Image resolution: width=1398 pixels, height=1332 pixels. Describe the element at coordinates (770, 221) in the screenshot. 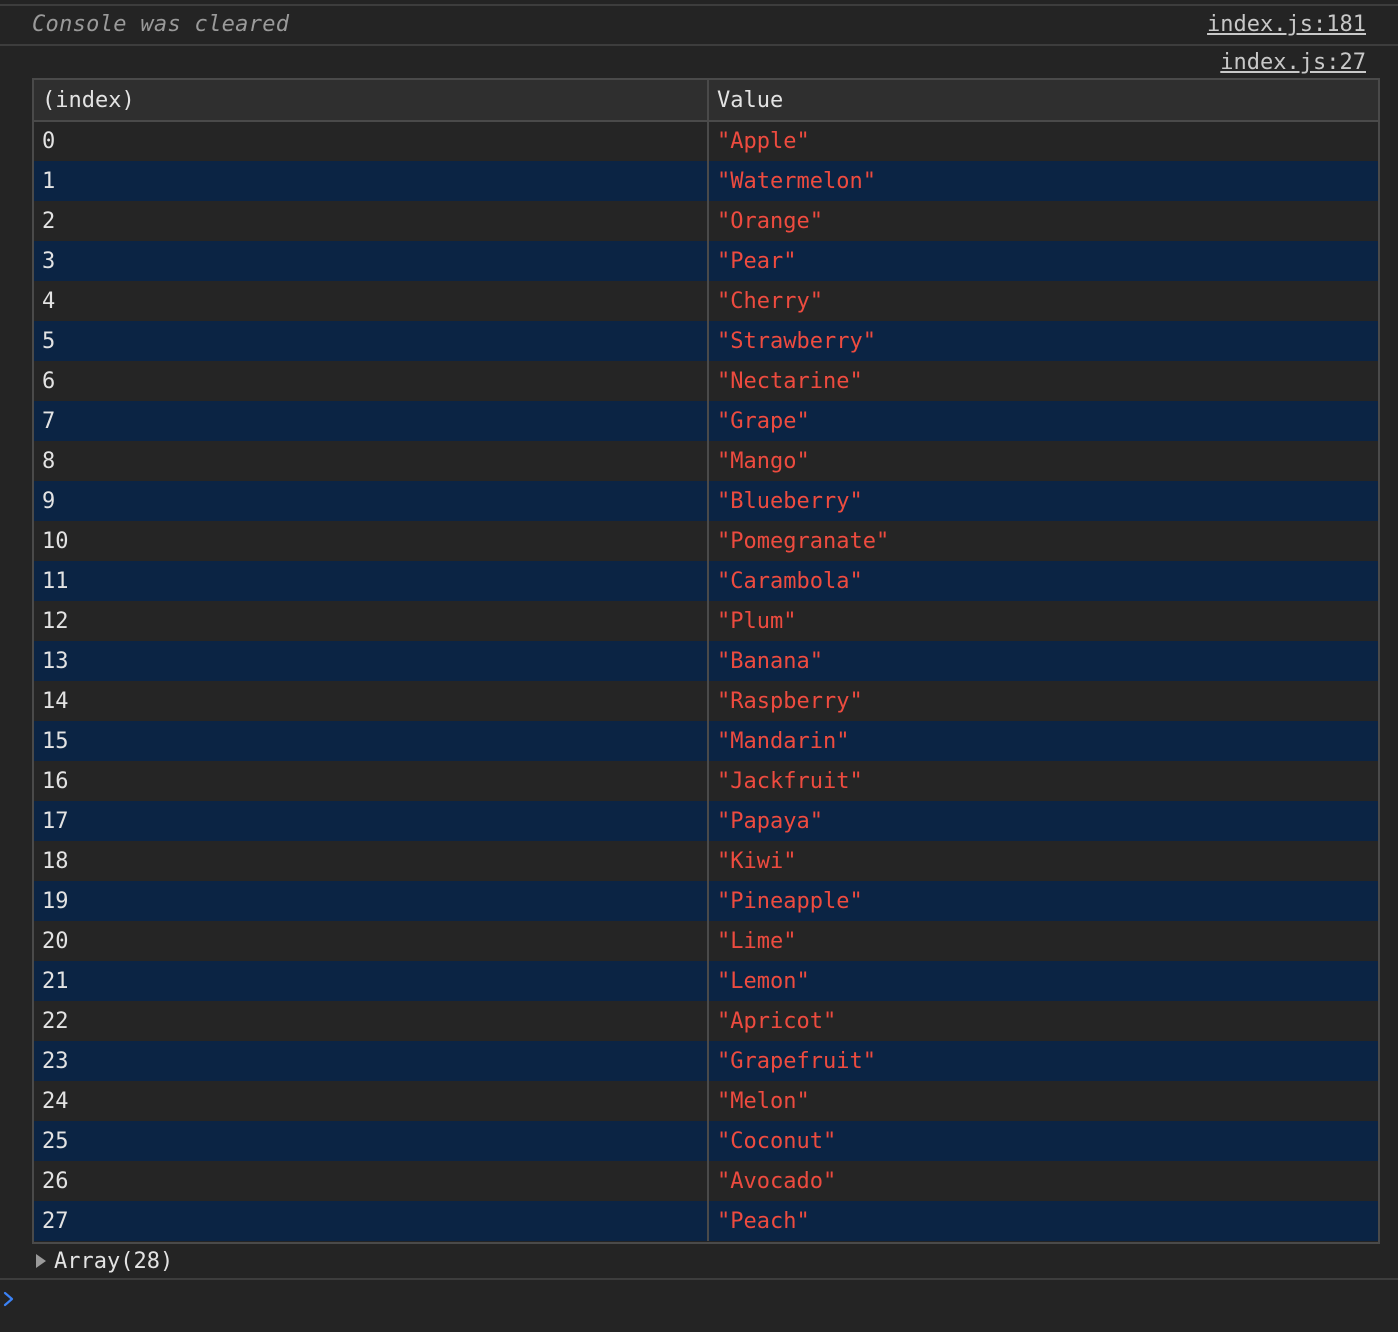

I see `row-value-cell: "Orange"` at that location.